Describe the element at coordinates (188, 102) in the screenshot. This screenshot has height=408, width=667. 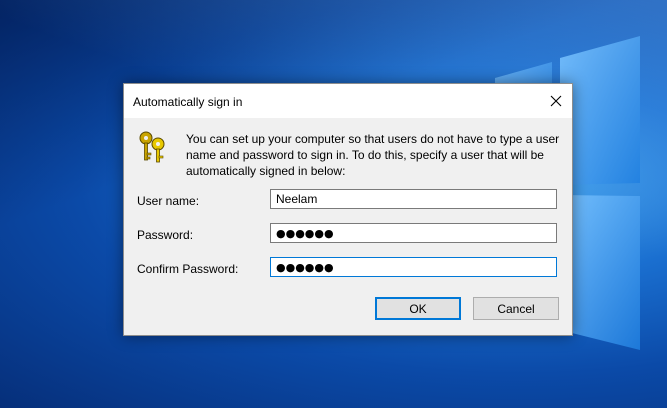
I see `dialog-title: Automatically sign in` at that location.